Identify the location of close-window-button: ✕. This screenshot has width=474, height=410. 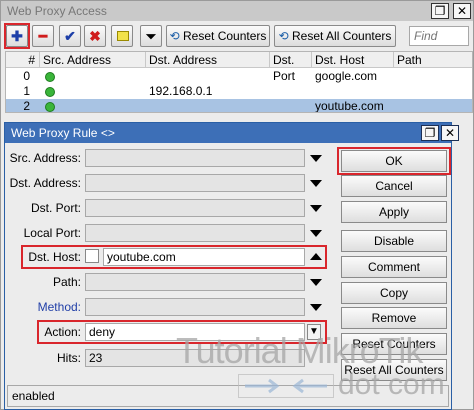
(462, 11).